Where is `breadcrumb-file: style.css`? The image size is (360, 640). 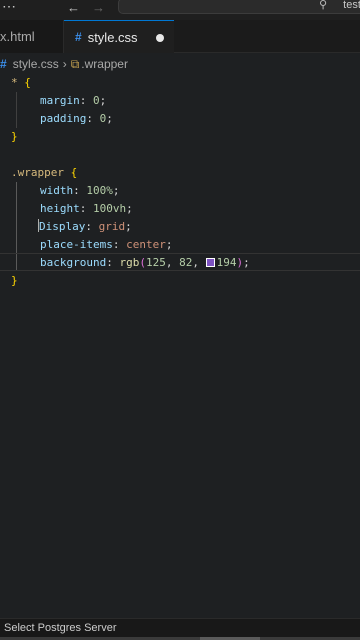
breadcrumb-file: style.css is located at coordinates (36, 64).